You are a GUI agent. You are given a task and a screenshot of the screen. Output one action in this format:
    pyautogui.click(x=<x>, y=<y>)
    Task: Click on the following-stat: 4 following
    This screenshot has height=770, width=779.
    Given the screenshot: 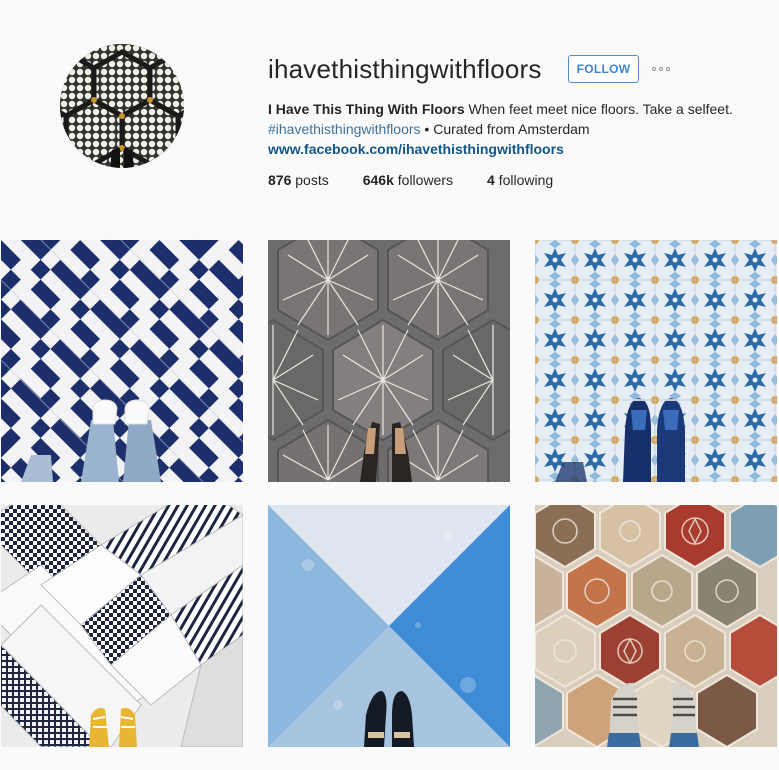 What is the action you would take?
    pyautogui.click(x=520, y=180)
    